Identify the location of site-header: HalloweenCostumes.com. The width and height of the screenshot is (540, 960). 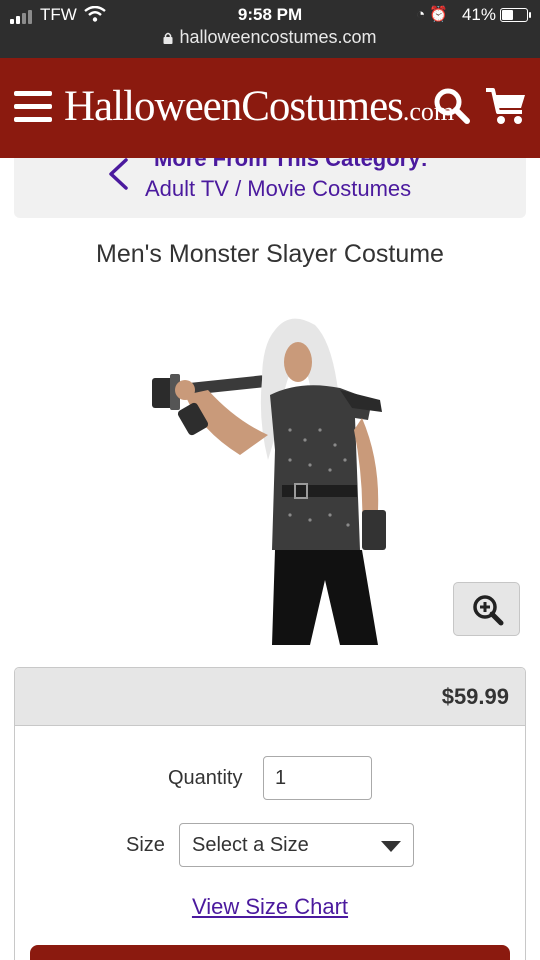
(270, 108).